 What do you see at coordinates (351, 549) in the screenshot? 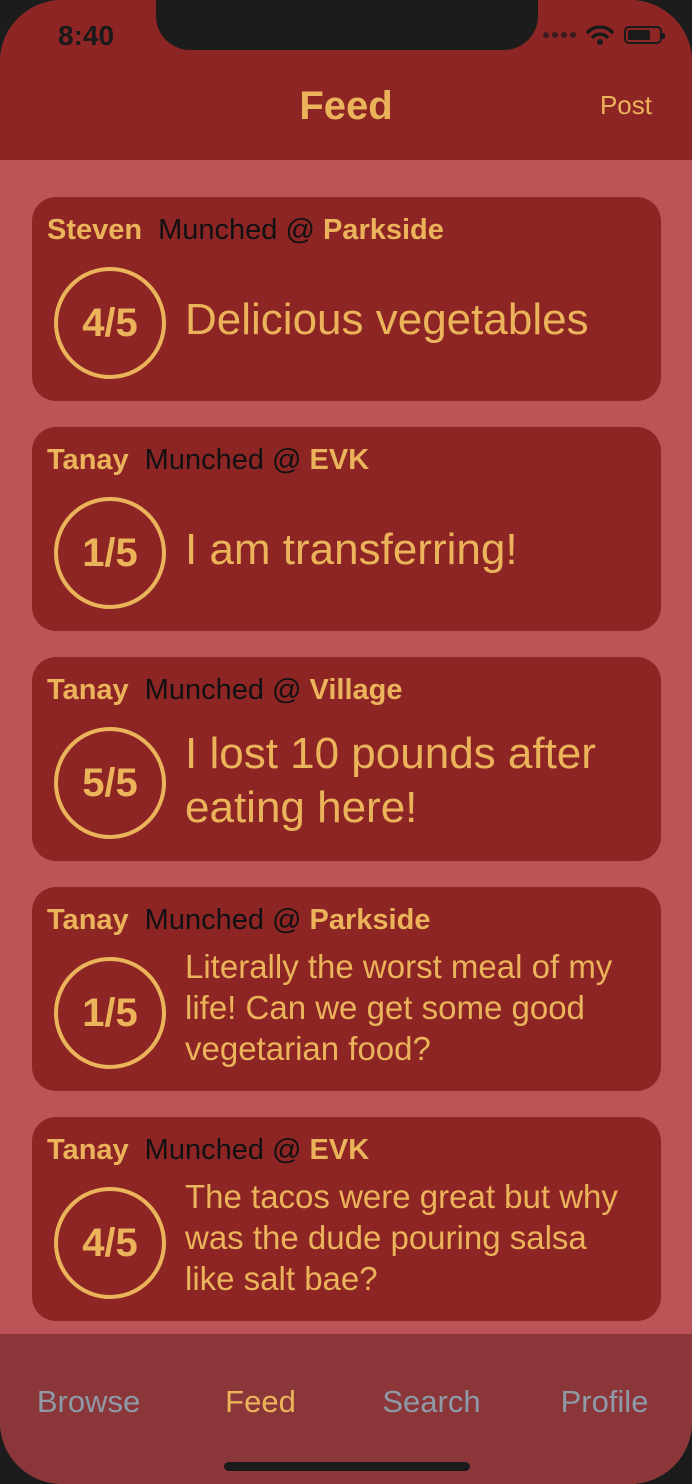
I see `review-text: I am transferring!` at bounding box center [351, 549].